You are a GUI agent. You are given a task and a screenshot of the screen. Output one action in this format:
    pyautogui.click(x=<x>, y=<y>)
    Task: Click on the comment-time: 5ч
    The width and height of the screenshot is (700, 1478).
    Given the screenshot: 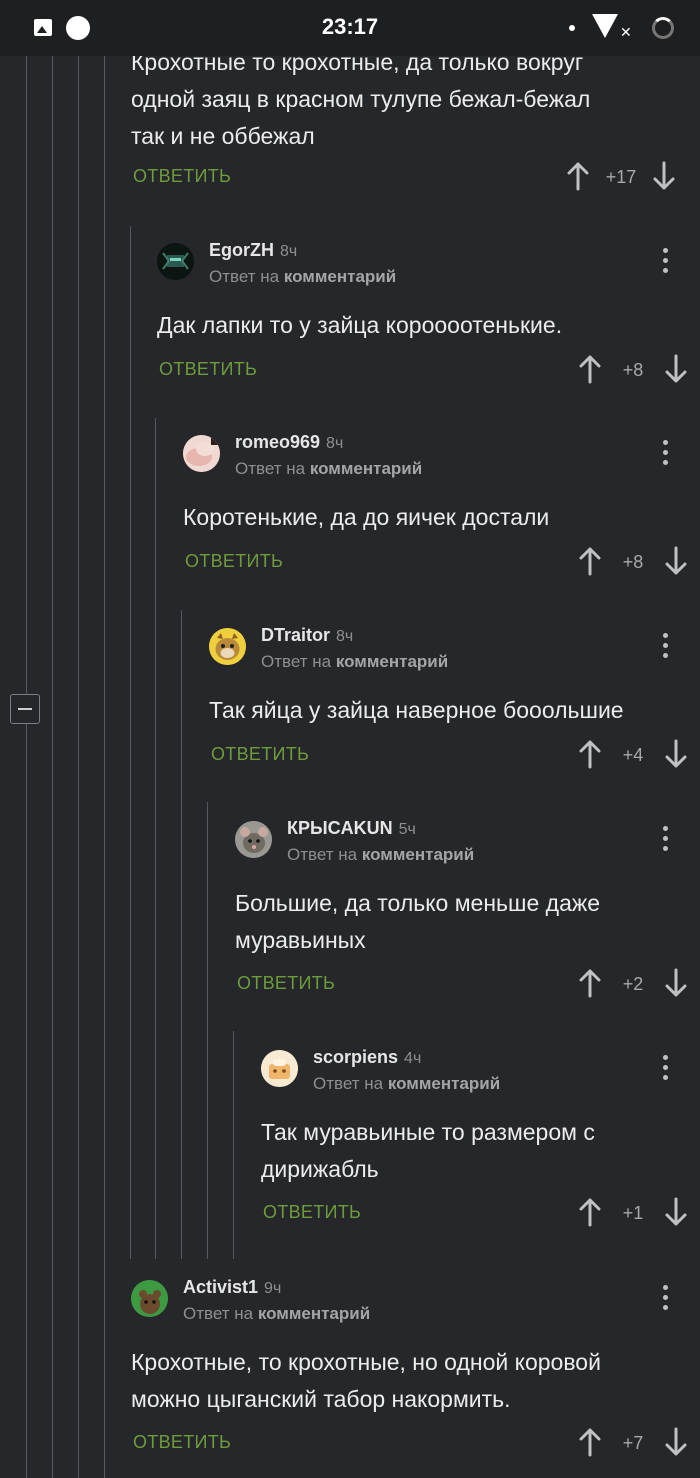 What is the action you would take?
    pyautogui.click(x=407, y=829)
    